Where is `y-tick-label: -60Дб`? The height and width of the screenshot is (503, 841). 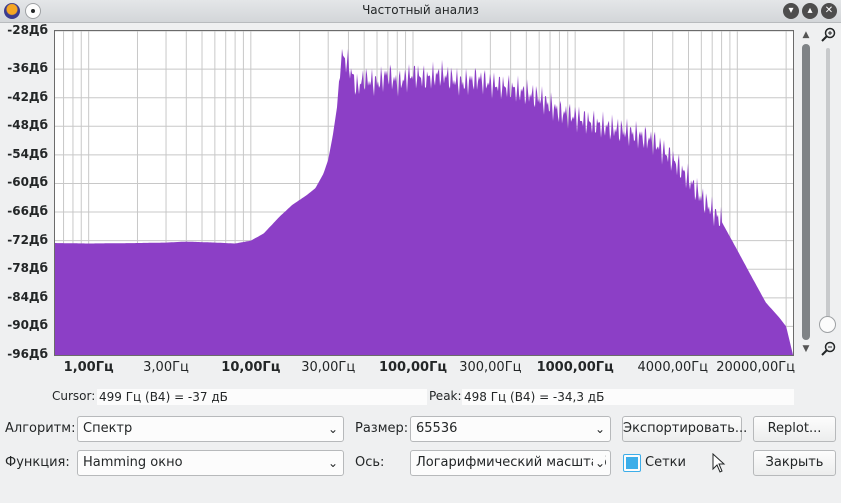
y-tick-label: -60Дб is located at coordinates (27, 182).